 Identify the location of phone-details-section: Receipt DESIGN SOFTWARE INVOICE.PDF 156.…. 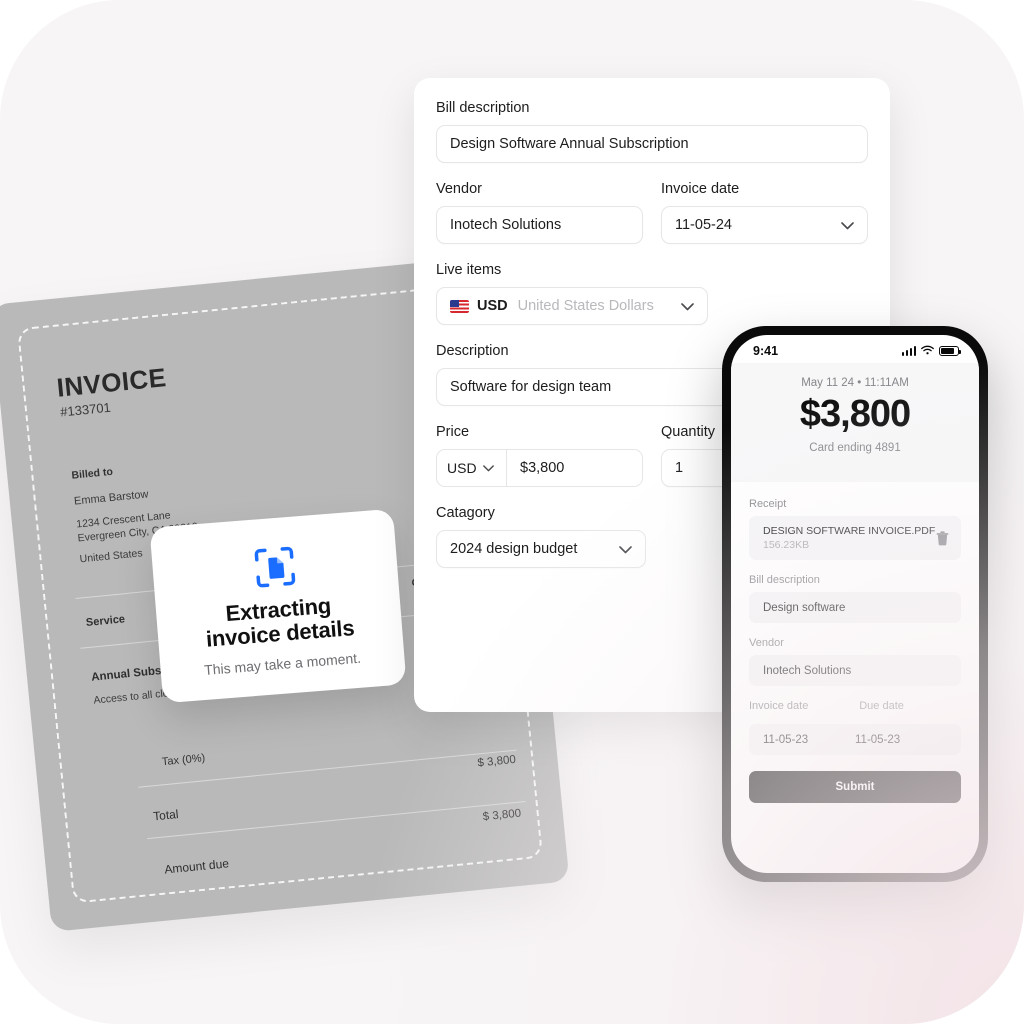
(855, 677).